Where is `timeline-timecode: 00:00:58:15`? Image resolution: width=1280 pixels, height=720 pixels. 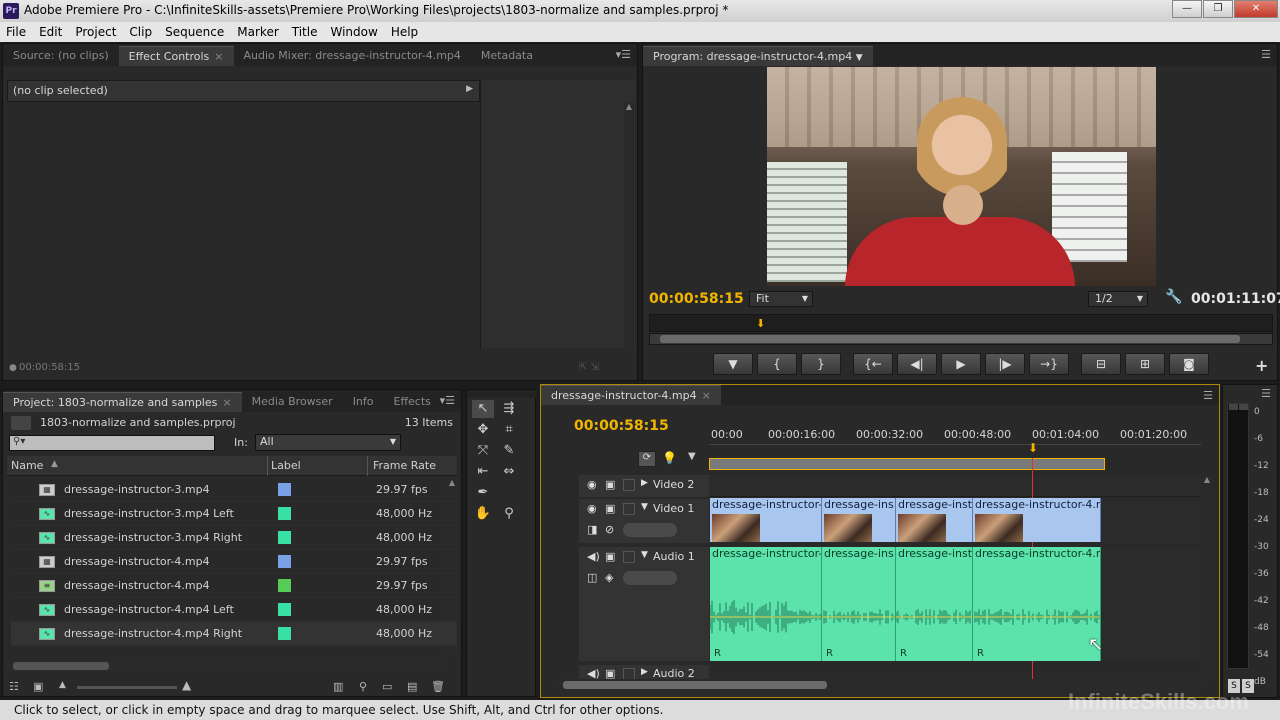
timeline-timecode: 00:00:58:15 is located at coordinates (621, 426).